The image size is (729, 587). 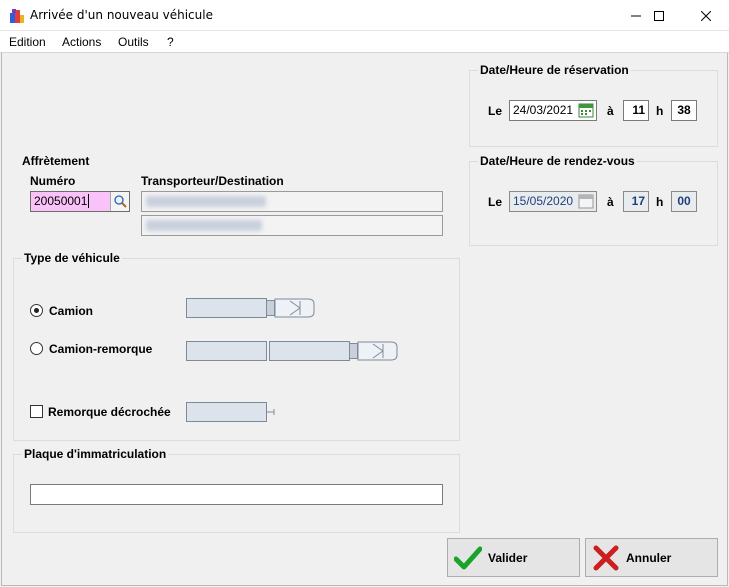 I want to click on valider-button: Valider, so click(x=513, y=557).